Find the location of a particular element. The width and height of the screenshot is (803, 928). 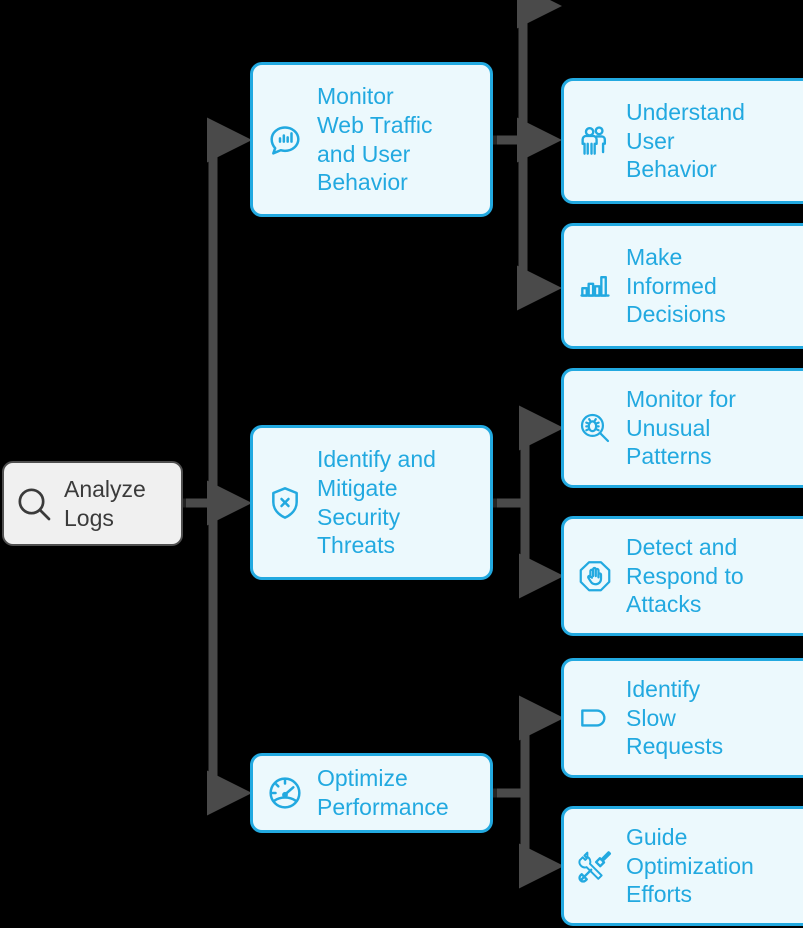

node-branch-3-label: Optimize Performance is located at coordinates (383, 792).